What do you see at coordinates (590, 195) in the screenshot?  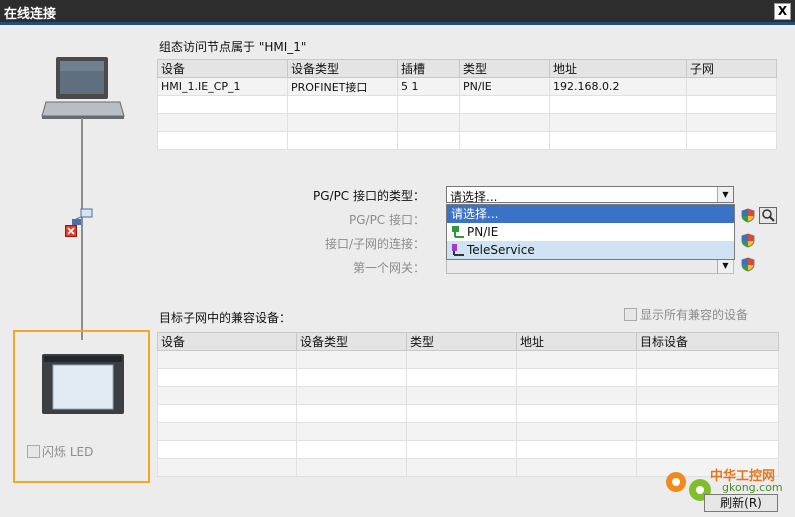 I see `pgpc-type-select: 请选择... ▼` at bounding box center [590, 195].